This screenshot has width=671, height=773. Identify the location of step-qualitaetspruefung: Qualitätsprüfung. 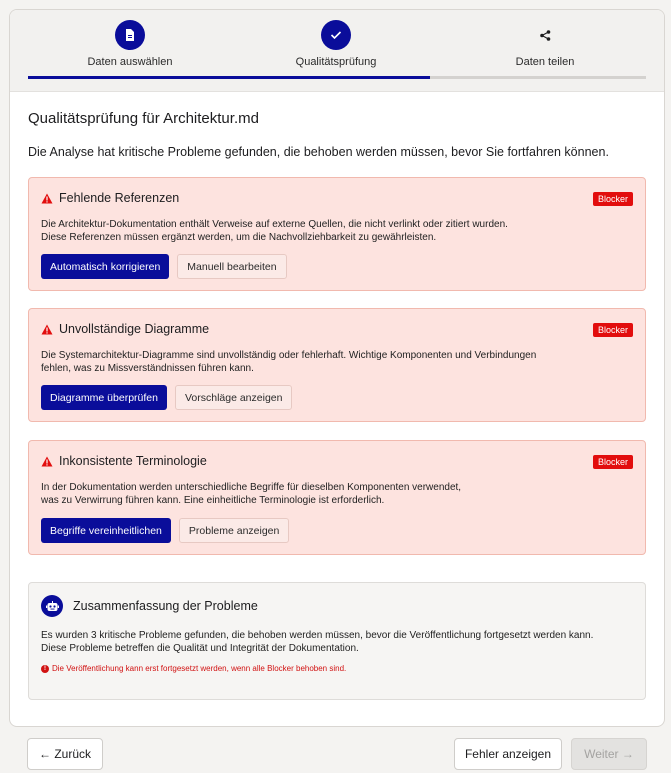
(336, 44).